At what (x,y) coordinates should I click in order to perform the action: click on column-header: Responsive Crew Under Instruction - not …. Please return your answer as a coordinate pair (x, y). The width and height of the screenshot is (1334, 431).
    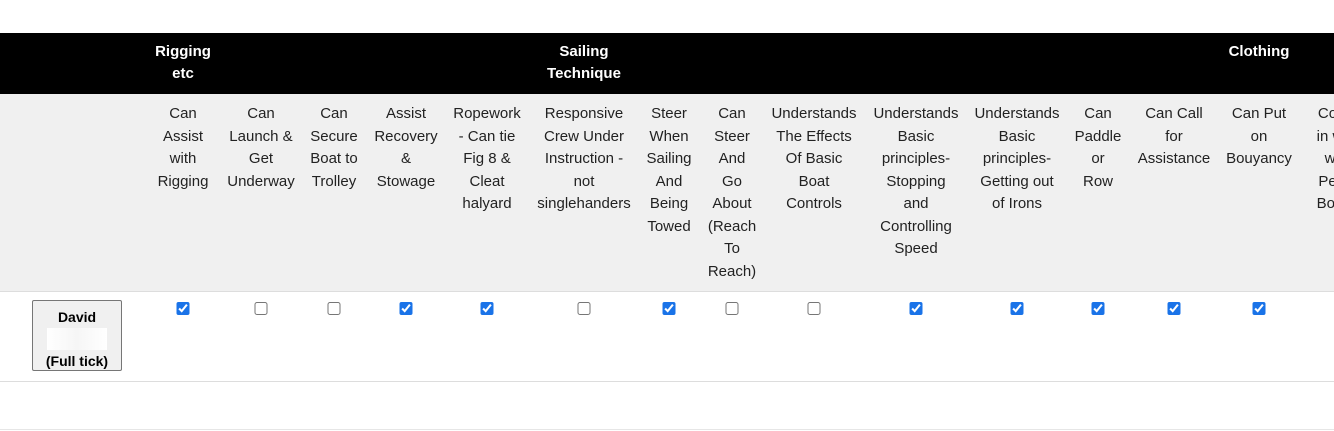
    Looking at the image, I should click on (584, 158).